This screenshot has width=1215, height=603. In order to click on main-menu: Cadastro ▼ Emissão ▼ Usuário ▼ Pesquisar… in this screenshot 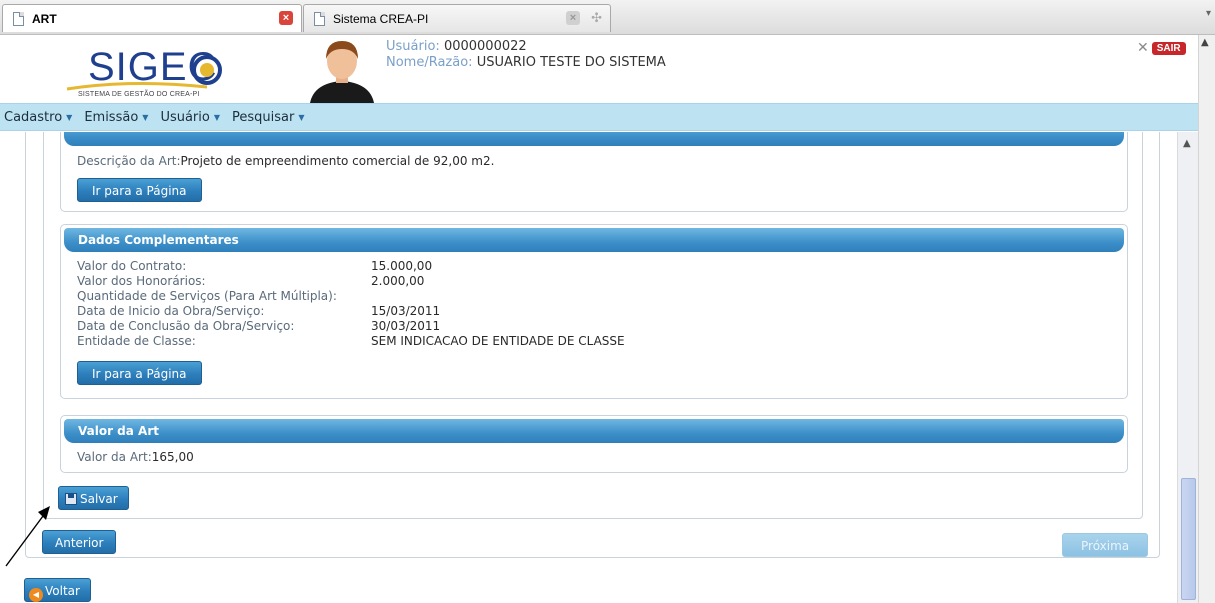, I will do `click(599, 117)`.